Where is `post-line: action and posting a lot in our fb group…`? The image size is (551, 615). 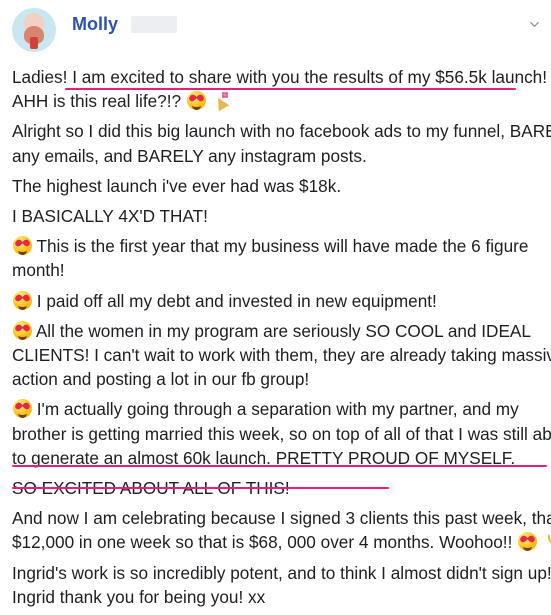
post-line: action and posting a lot in our fb group… is located at coordinates (277, 379).